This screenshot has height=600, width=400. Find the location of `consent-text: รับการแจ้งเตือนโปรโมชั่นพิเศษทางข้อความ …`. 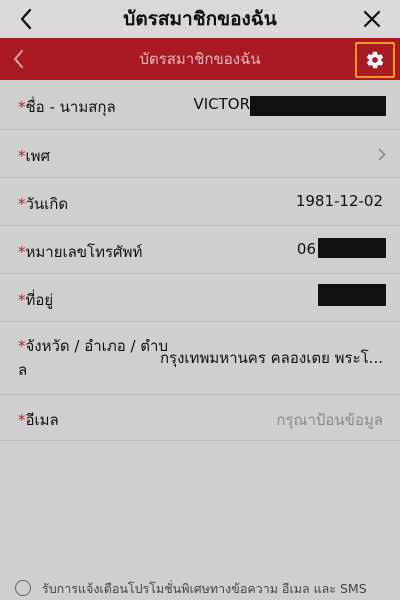

consent-text: รับการแจ้งเตือนโปรโมชั่นพิเศษทางข้อความ … is located at coordinates (204, 588).